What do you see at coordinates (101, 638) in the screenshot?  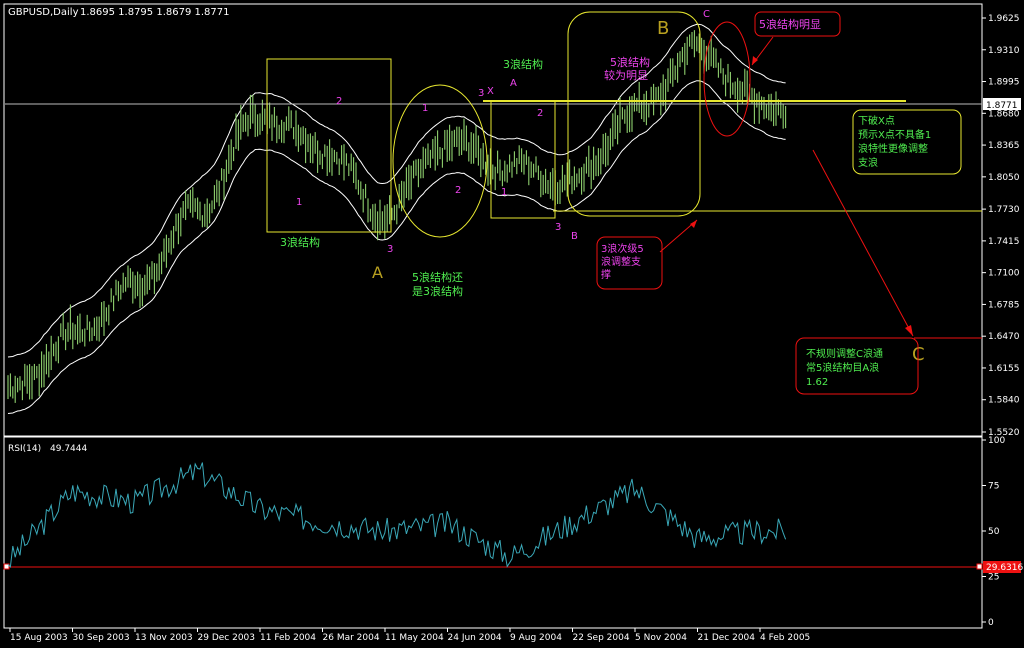 I see `date-tick-label: 30 Sep 2003` at bounding box center [101, 638].